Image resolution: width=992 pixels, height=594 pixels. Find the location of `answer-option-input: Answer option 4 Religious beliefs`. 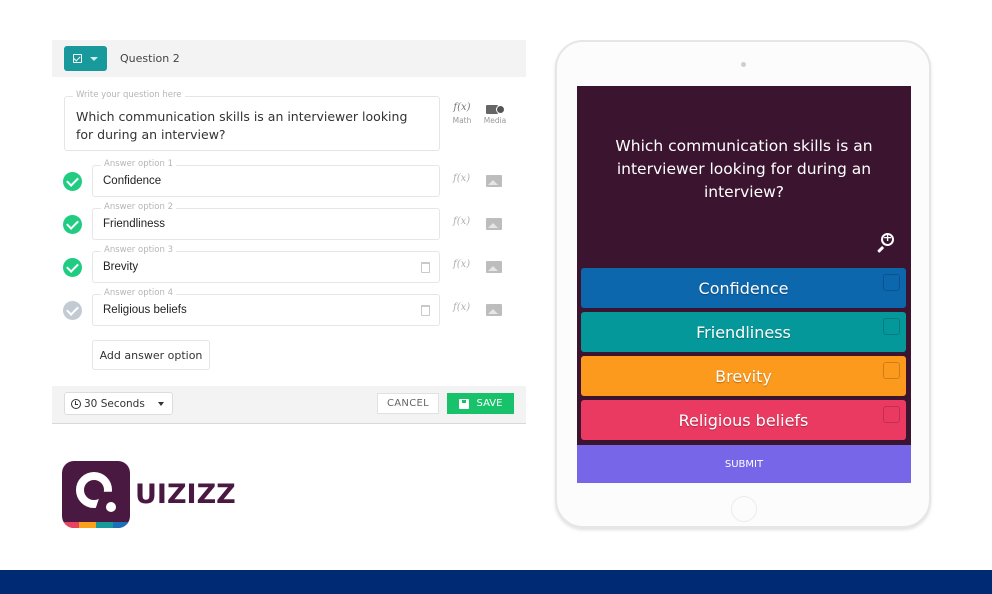

answer-option-input: Answer option 4 Religious beliefs is located at coordinates (266, 307).